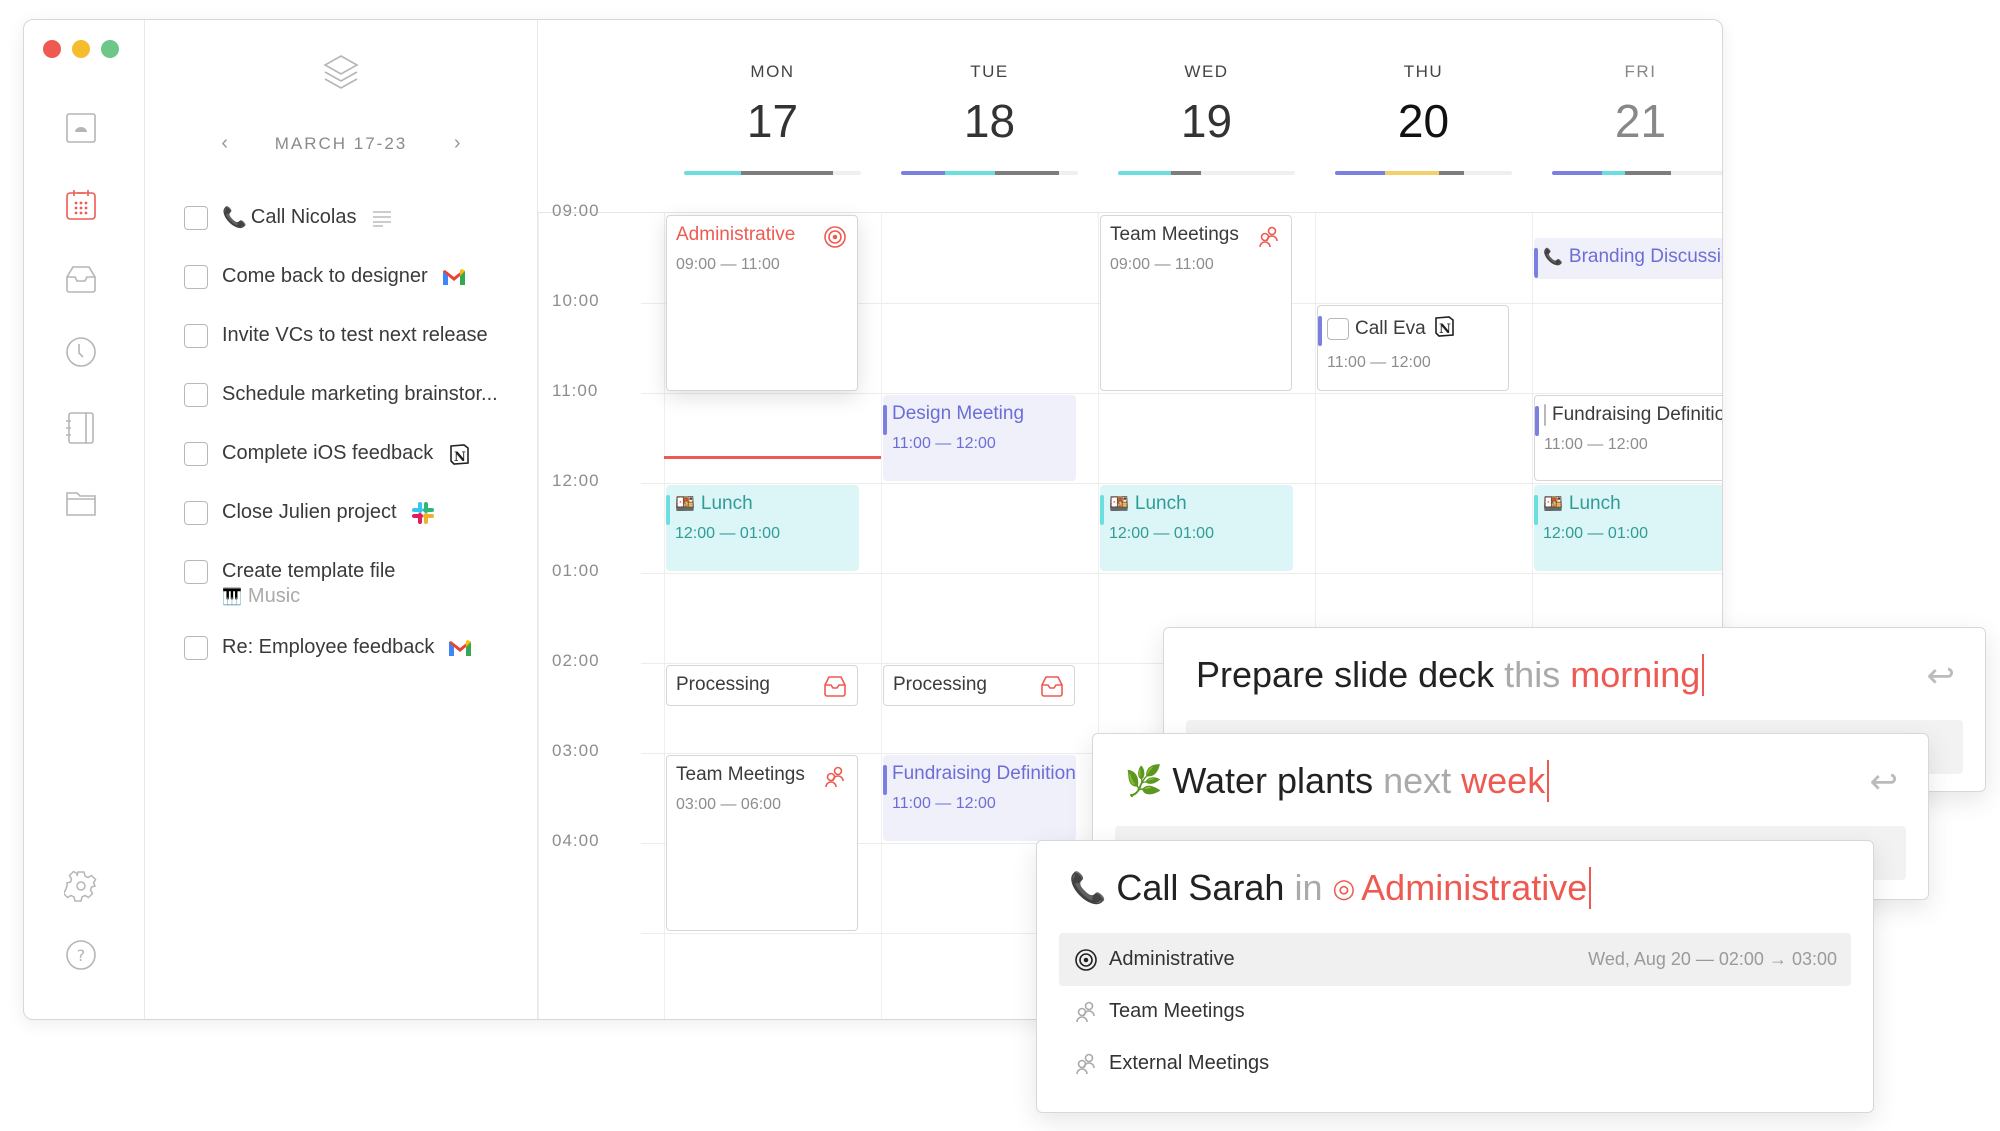  I want to click on event-title: Lunch, so click(1594, 503).